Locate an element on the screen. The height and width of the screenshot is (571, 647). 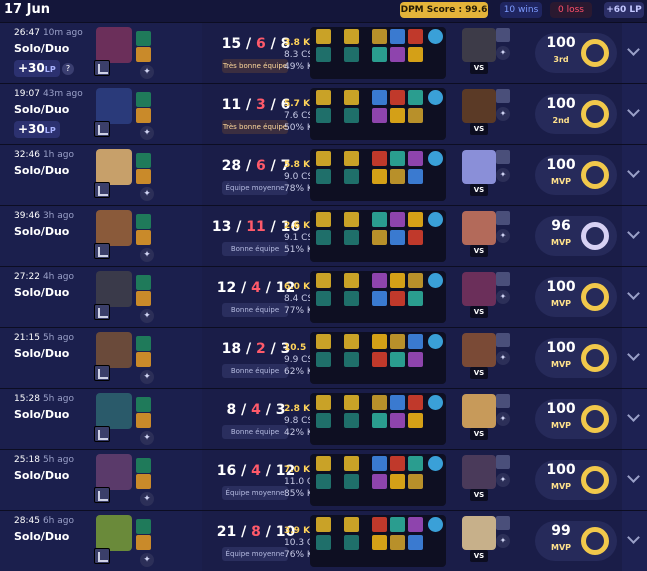
performance-score: 100 MVP is located at coordinates (576, 480).